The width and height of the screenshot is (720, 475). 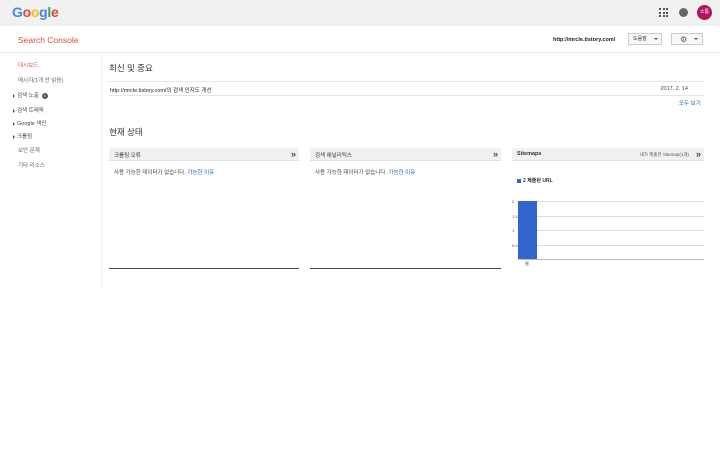 I want to click on sidebar-item-security-issues: 보안 문제, so click(x=29, y=150).